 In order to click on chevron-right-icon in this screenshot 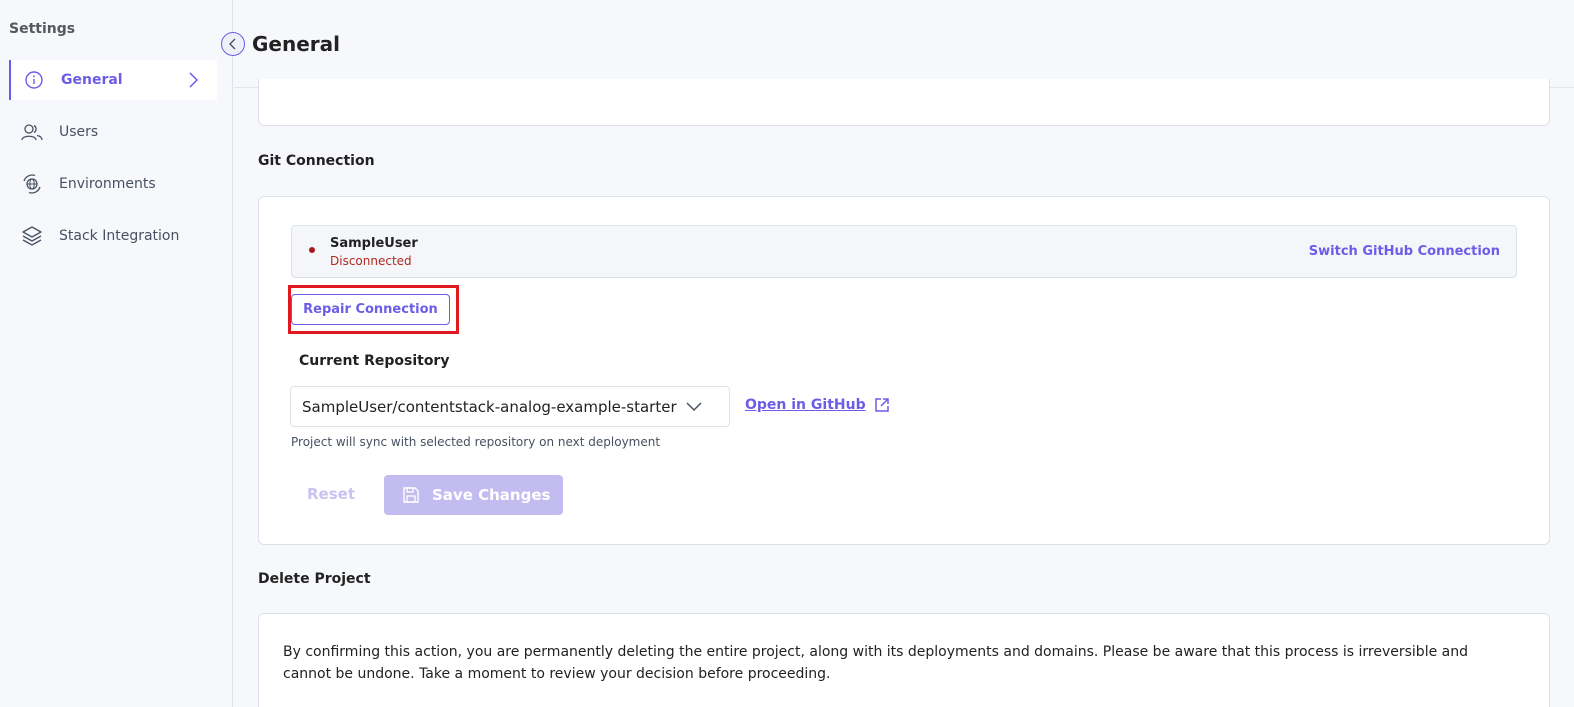, I will do `click(194, 80)`.